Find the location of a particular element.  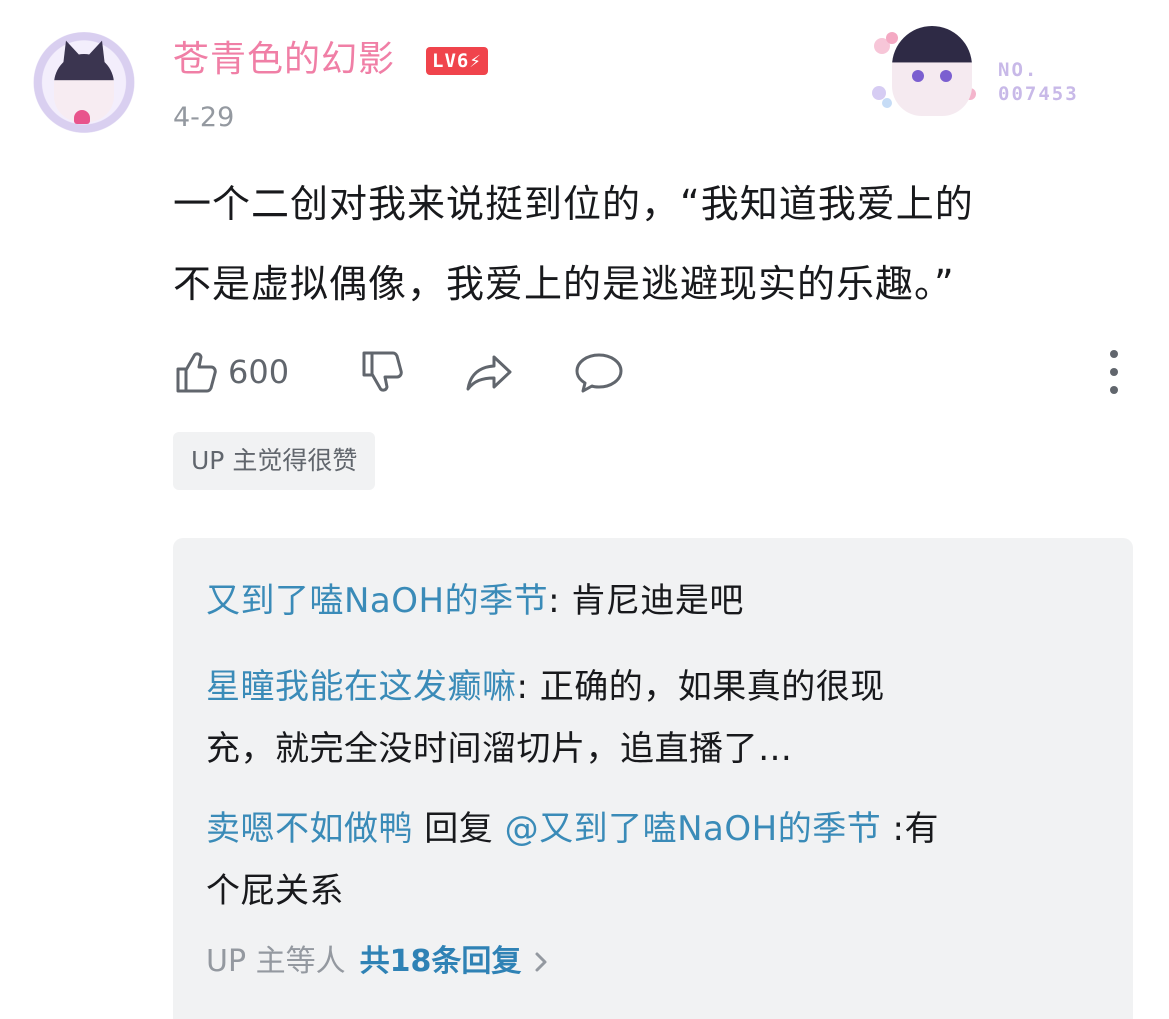

like-button: 600 is located at coordinates (230, 372).